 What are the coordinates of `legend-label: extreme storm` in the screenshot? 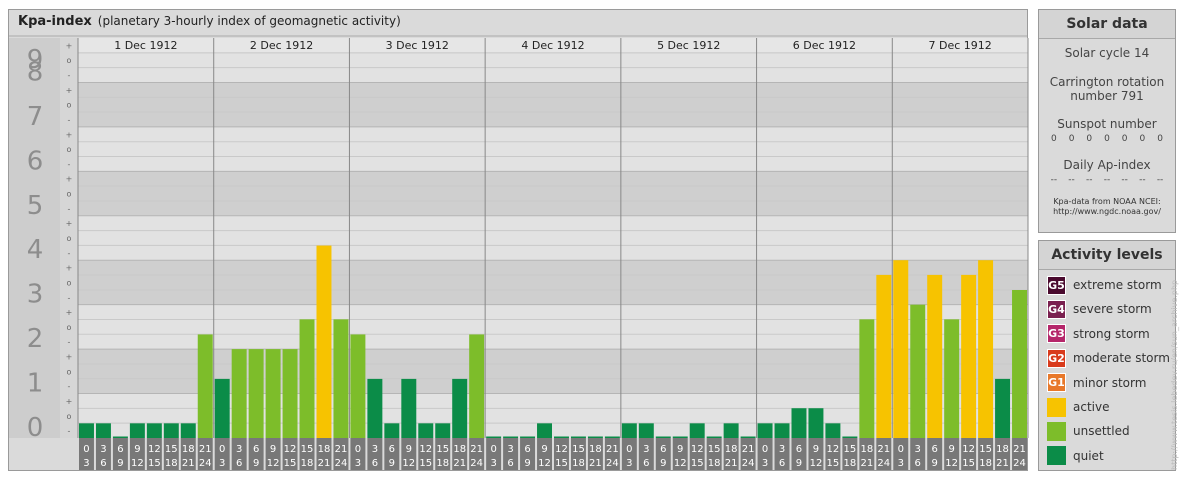 It's located at (1117, 285).